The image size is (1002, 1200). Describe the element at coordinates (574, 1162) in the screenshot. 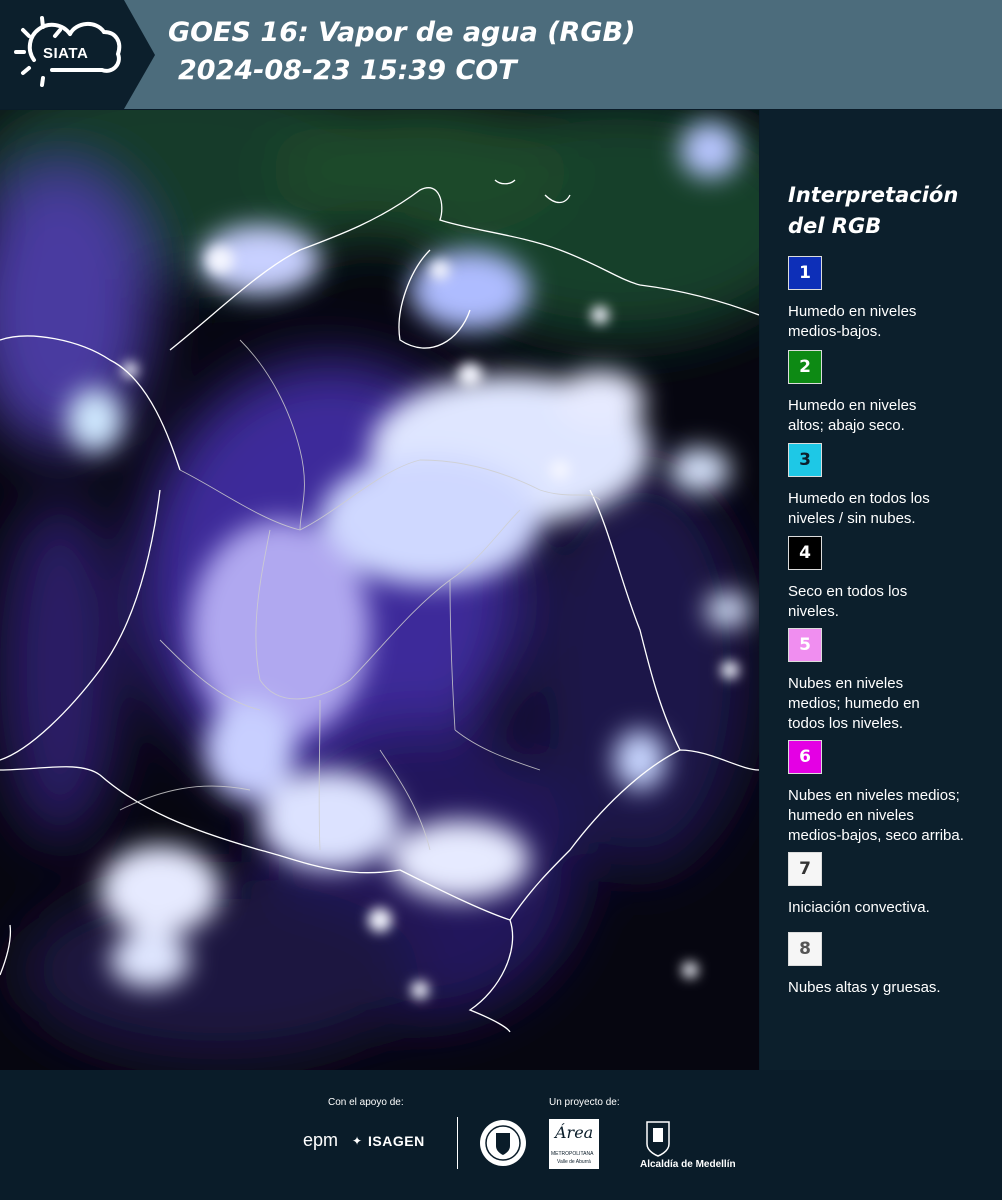

I see `area-logo-sub2: Valle de Aburrá` at that location.